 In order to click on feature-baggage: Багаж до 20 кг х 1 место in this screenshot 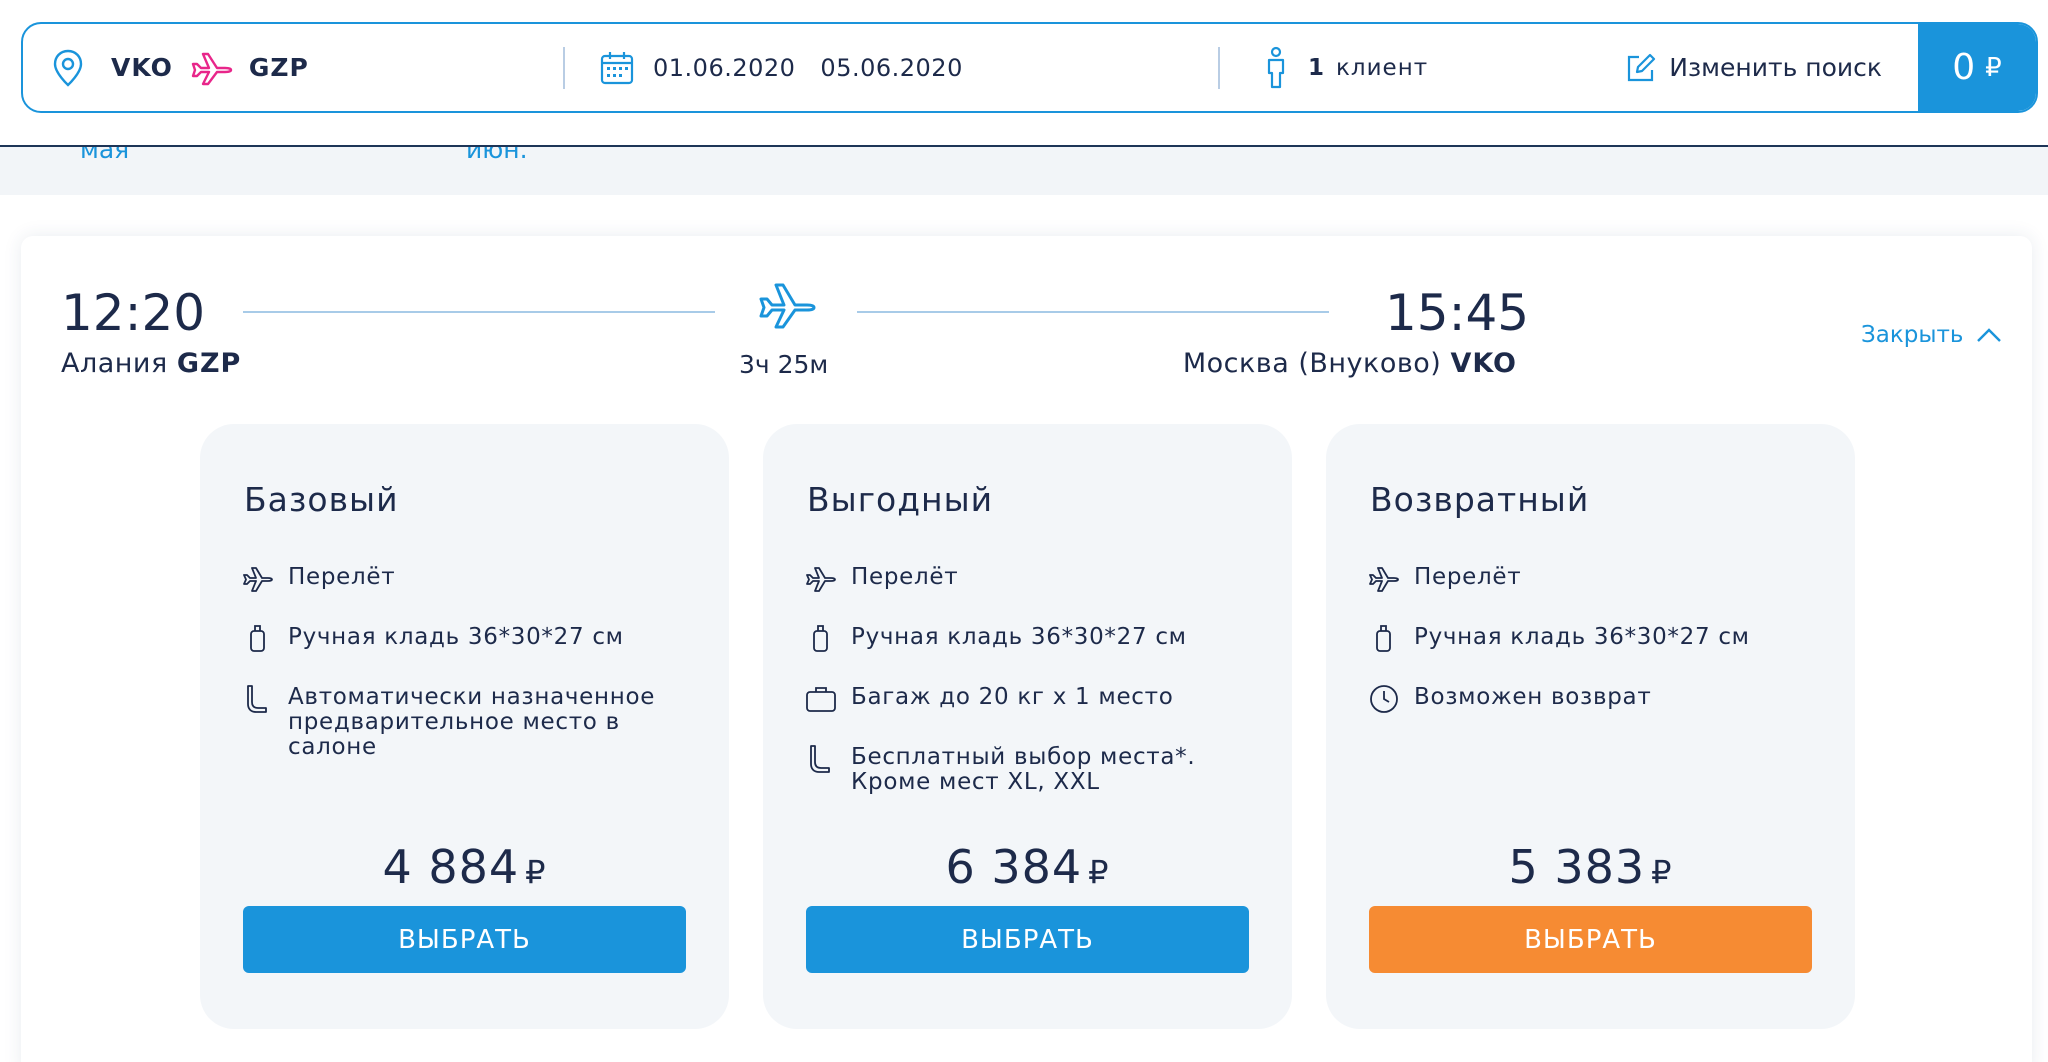, I will do `click(1030, 699)`.